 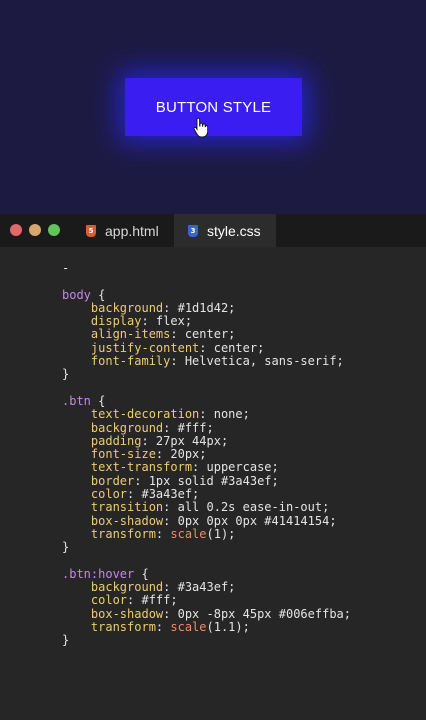 I want to click on code-line: align-items: center;, so click(x=206, y=334).